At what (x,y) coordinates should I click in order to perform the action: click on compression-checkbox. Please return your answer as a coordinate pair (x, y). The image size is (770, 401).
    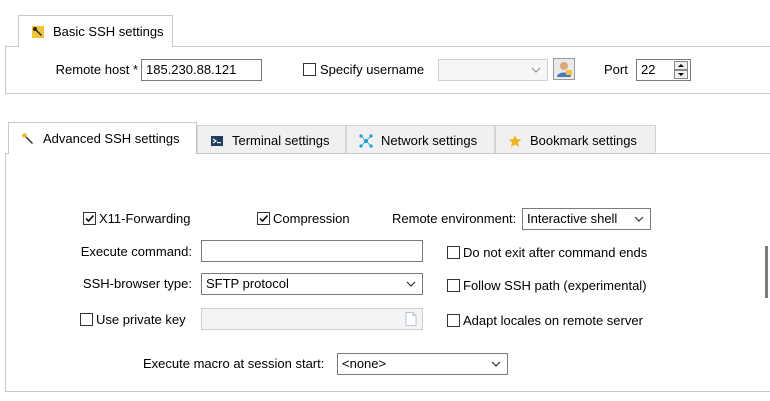
    Looking at the image, I should click on (263, 218).